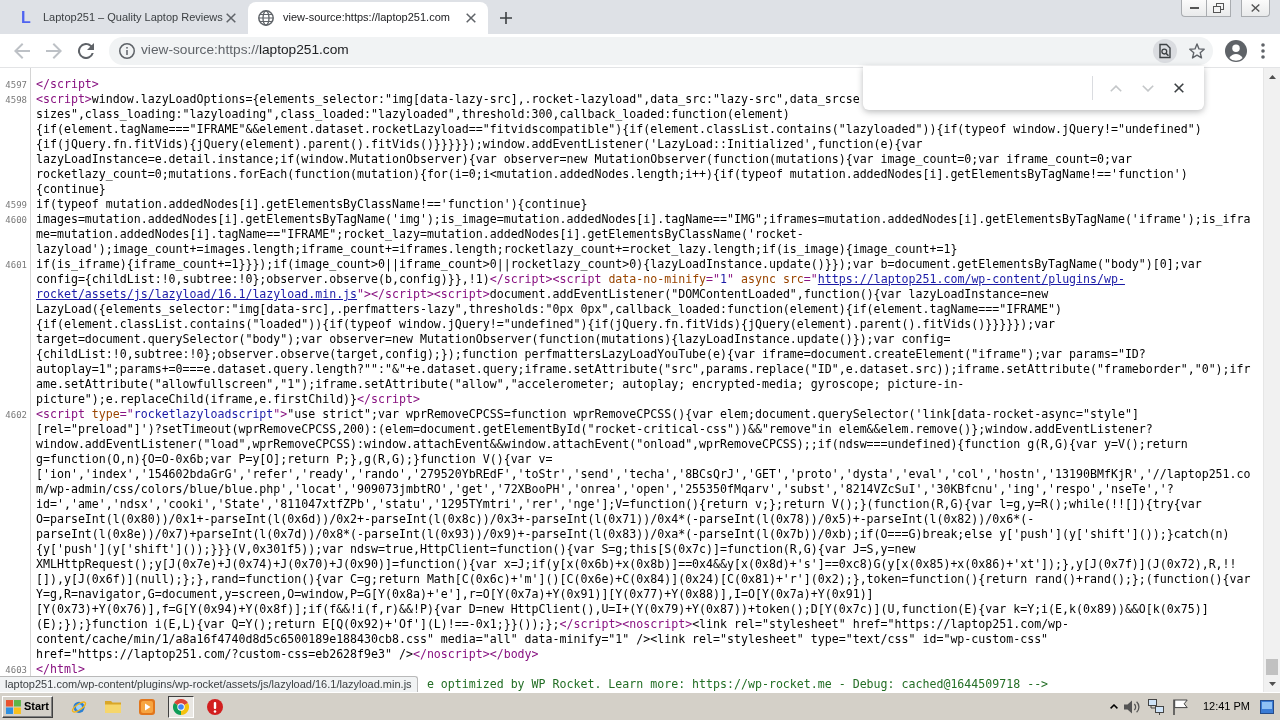  I want to click on code-line: <script>window.lazyLoadOptions={elements_selector:"img[data-lazy-src],.rocket-lazyload",data_src:"lazy-src",data_srcse, so click(448, 99).